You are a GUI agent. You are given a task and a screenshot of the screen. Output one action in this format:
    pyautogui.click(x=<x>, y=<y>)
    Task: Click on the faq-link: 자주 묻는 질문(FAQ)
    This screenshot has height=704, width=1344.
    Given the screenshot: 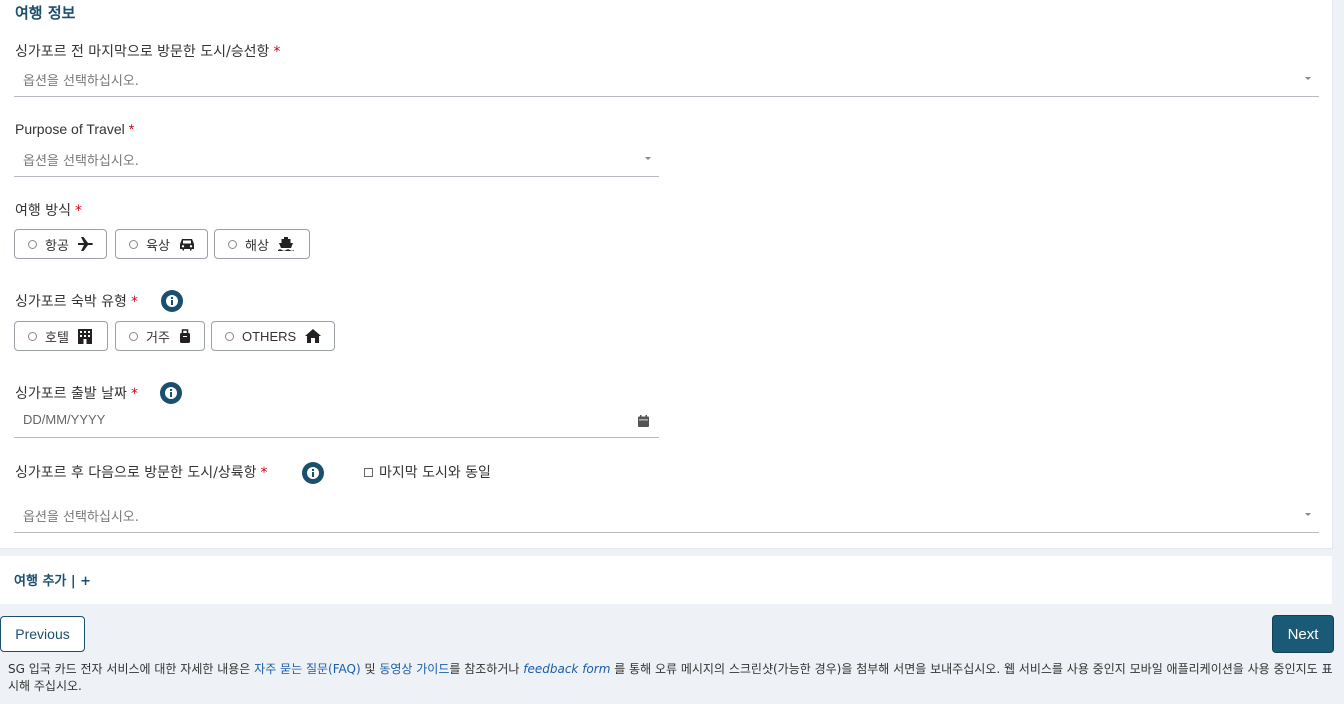 What is the action you would take?
    pyautogui.click(x=307, y=669)
    